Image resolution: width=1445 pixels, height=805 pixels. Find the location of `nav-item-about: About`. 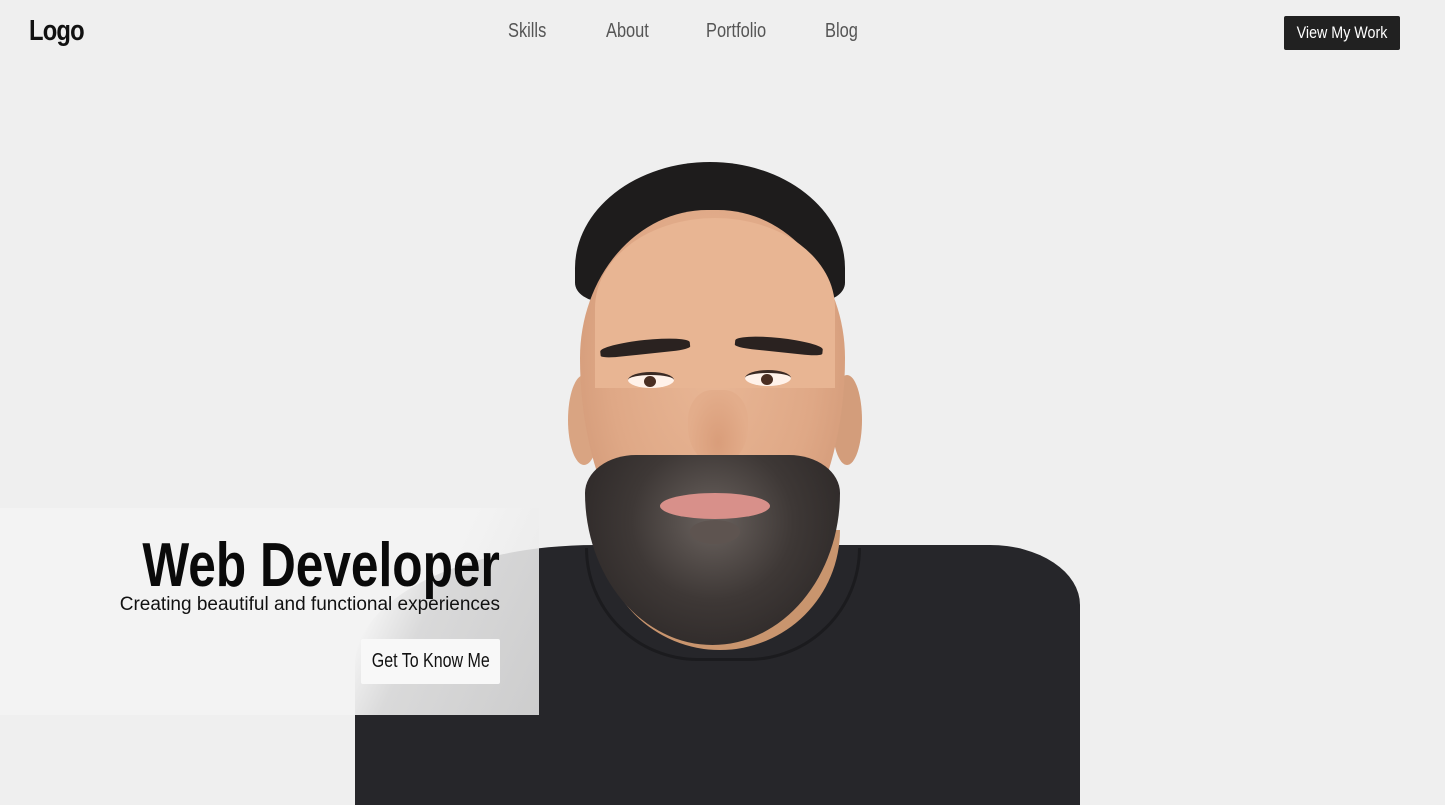

nav-item-about: About is located at coordinates (627, 31).